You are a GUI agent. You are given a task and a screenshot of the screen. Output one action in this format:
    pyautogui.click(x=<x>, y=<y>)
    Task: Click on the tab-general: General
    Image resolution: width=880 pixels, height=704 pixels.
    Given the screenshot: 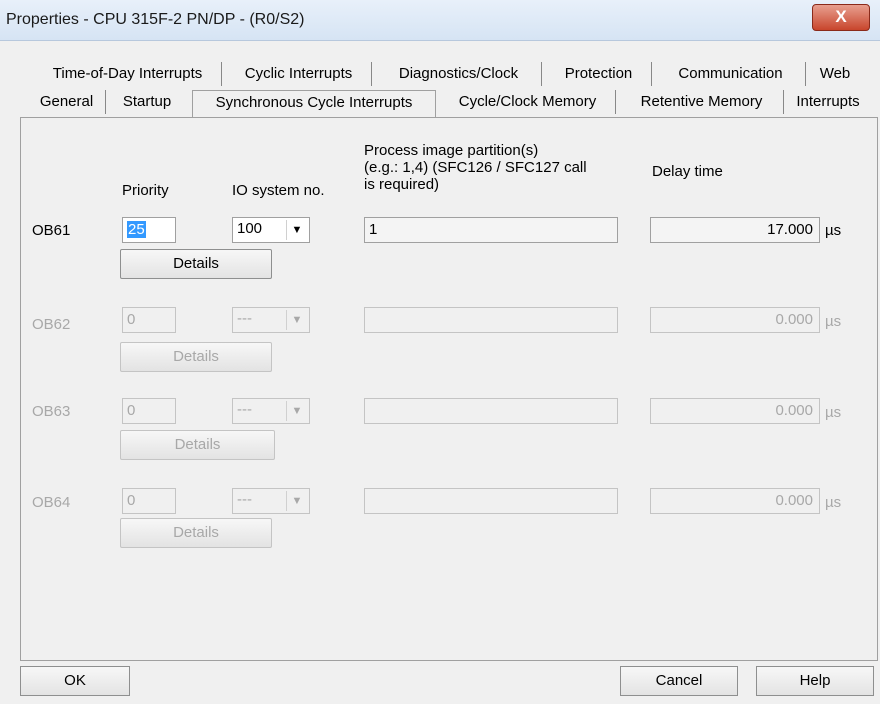 What is the action you would take?
    pyautogui.click(x=67, y=102)
    